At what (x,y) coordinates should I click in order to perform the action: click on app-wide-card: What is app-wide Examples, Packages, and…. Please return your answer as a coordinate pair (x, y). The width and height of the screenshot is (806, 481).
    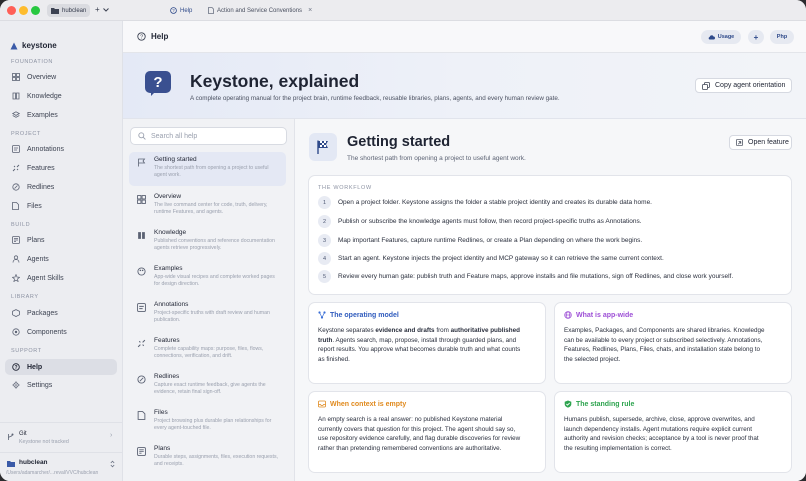
    Looking at the image, I should click on (673, 343).